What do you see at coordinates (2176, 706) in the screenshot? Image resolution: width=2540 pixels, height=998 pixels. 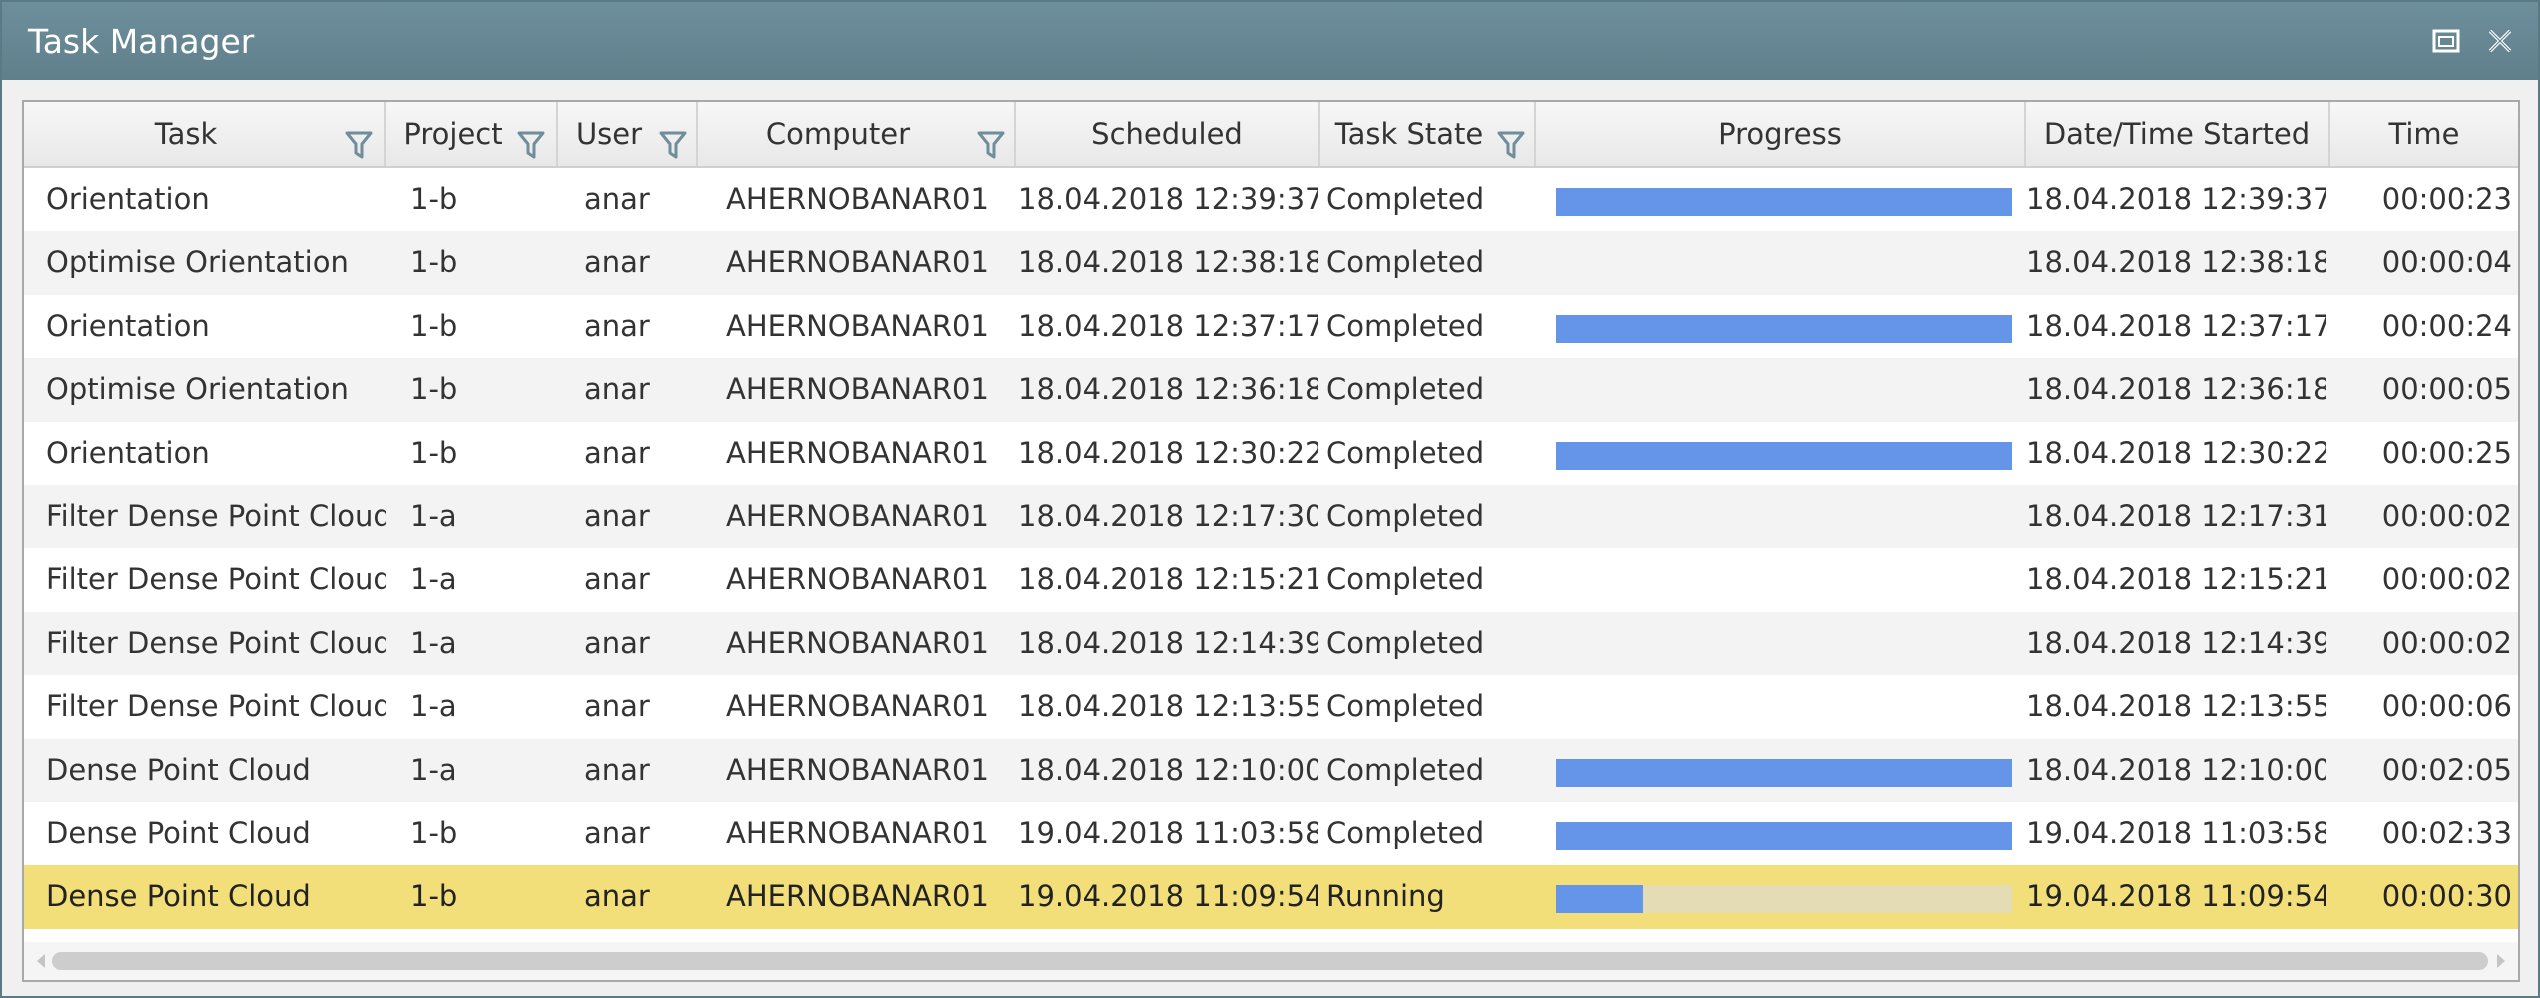 I see `started-cell: 18.04.2018 12:13:55` at bounding box center [2176, 706].